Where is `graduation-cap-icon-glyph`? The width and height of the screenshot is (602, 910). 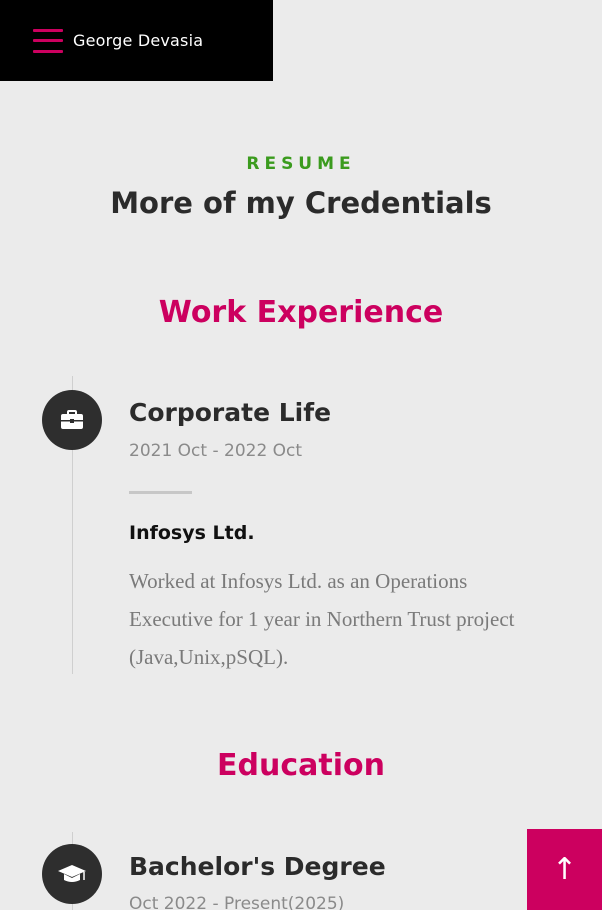 graduation-cap-icon-glyph is located at coordinates (72, 873).